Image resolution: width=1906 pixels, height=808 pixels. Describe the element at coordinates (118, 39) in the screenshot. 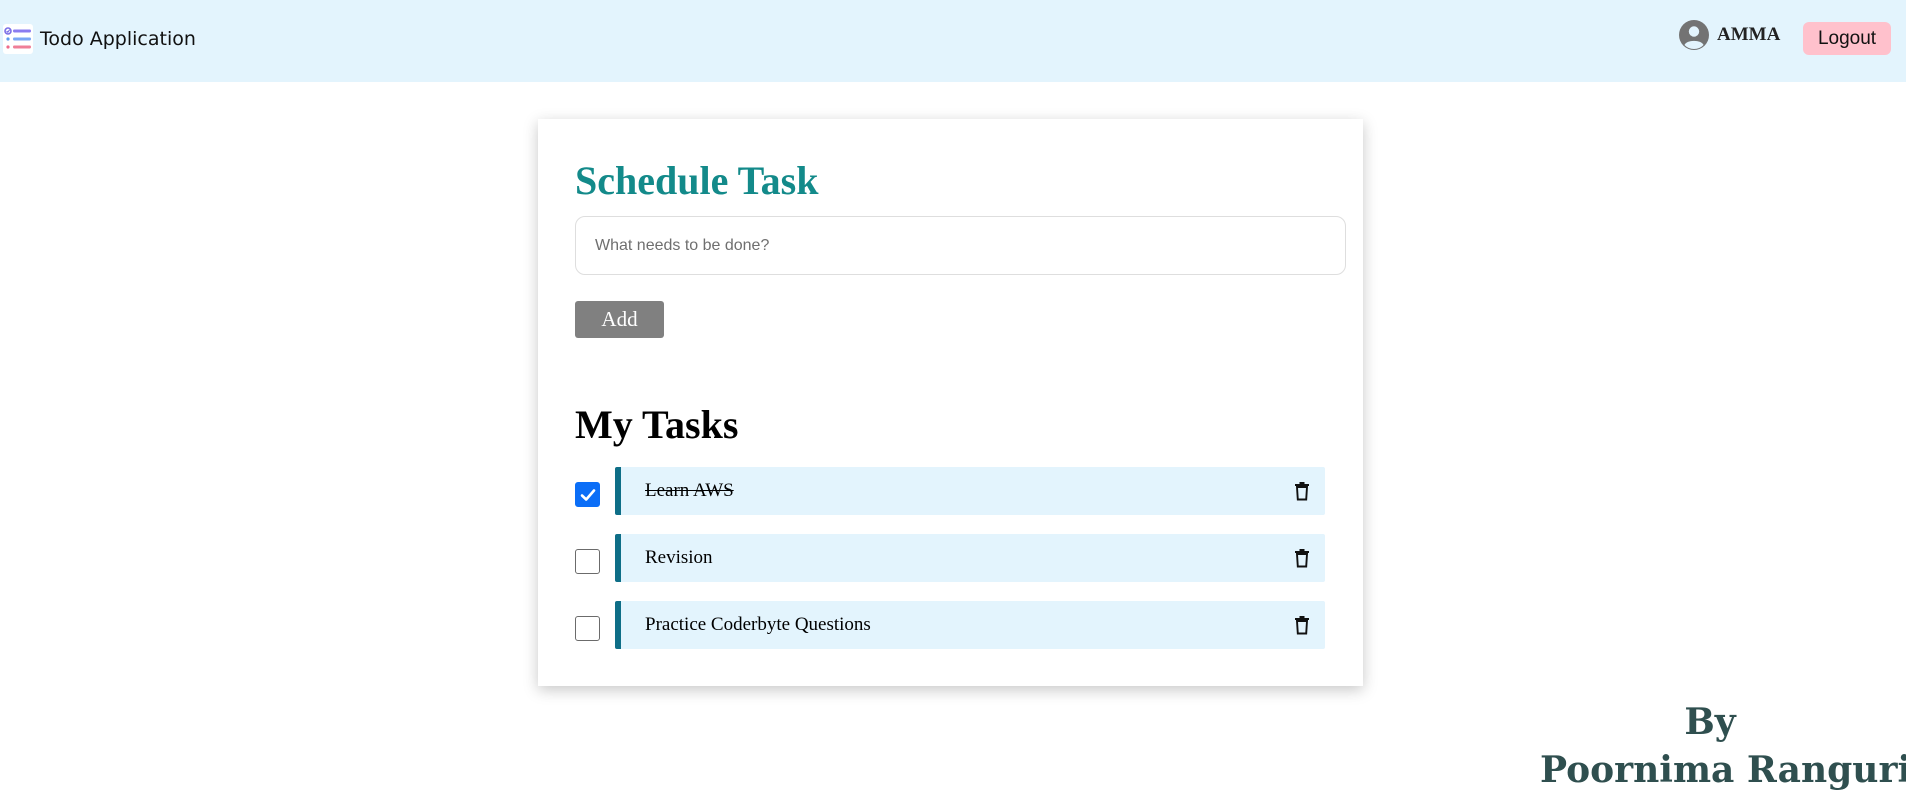

I see `app-title: Todo Application` at that location.